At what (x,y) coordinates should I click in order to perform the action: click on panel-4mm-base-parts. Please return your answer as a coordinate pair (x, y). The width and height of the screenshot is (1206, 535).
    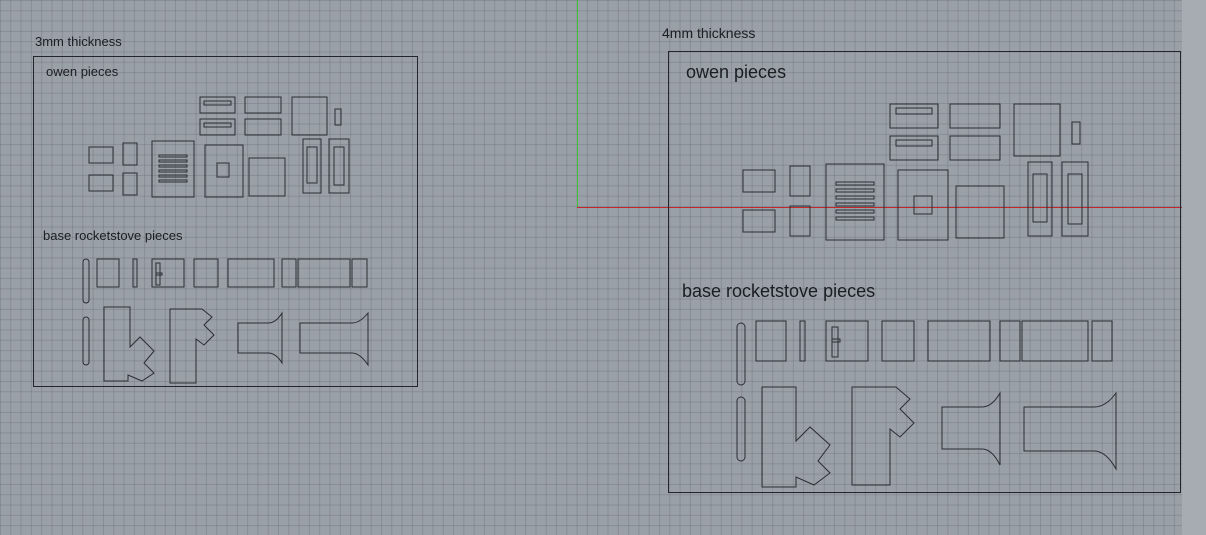
    Looking at the image, I should click on (929, 402).